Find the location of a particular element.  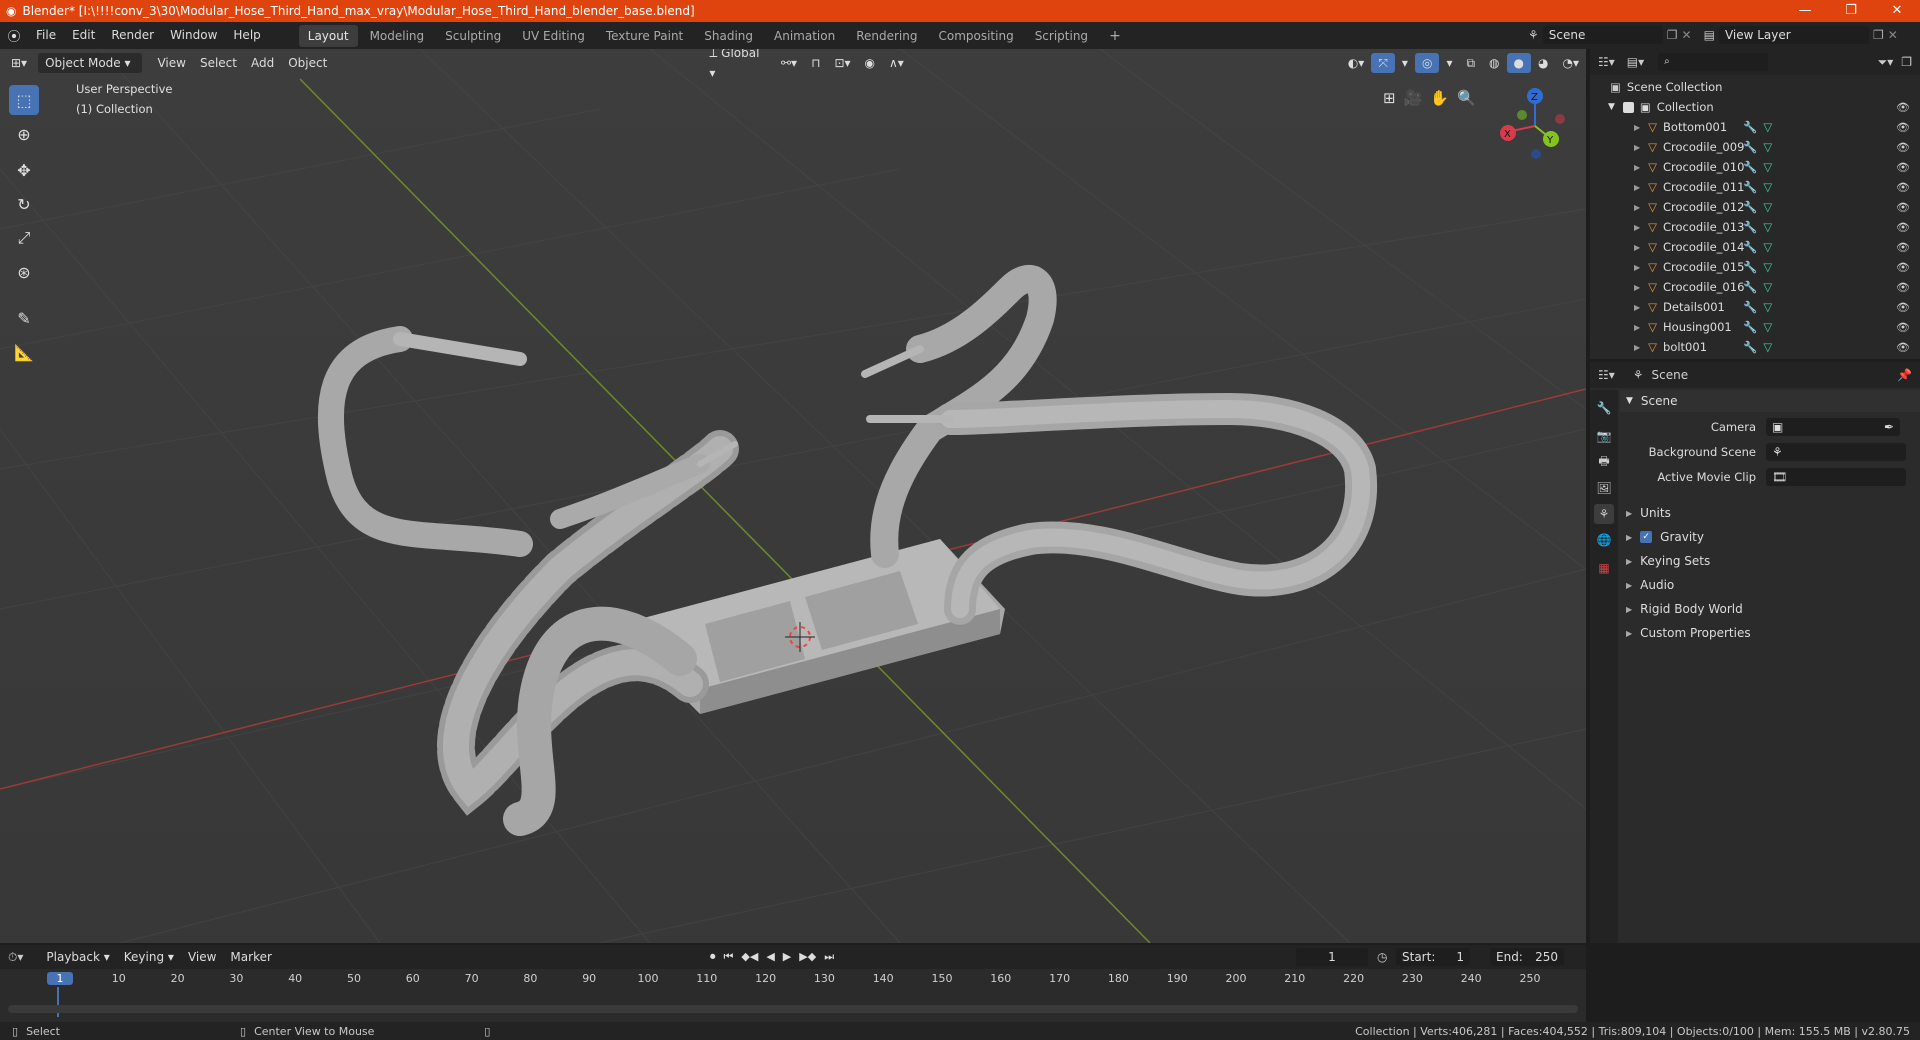

properties-section: ▶ Rigid Body World is located at coordinates (1771, 609).